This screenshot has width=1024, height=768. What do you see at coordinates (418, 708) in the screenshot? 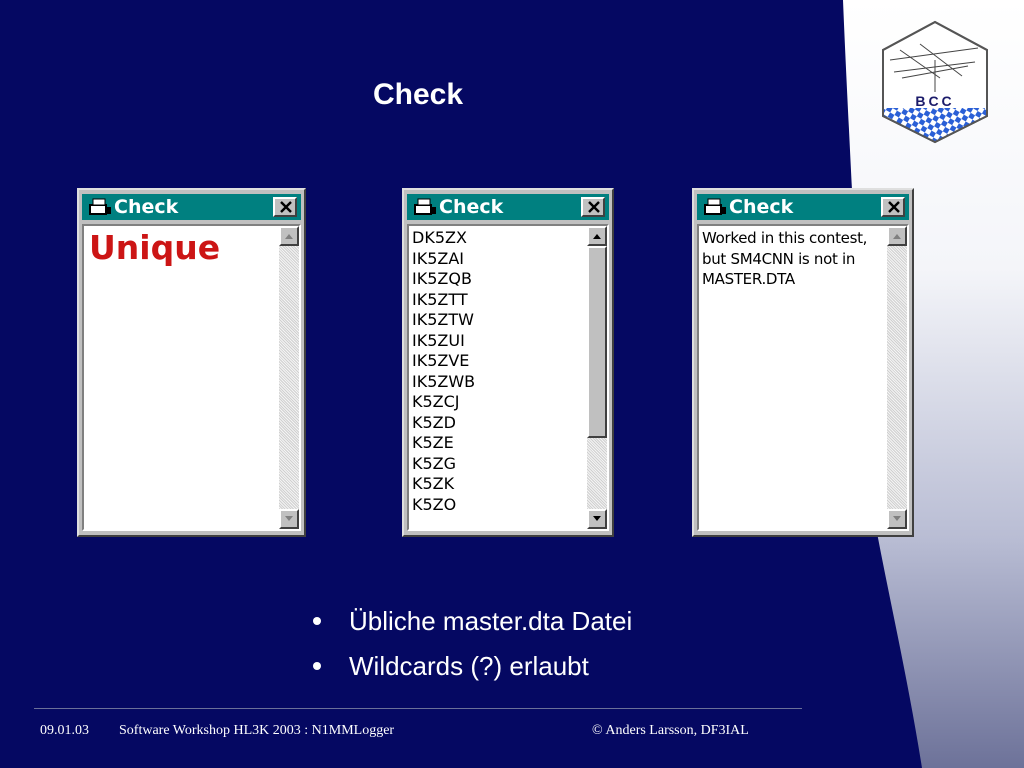
I see `footer-divider` at bounding box center [418, 708].